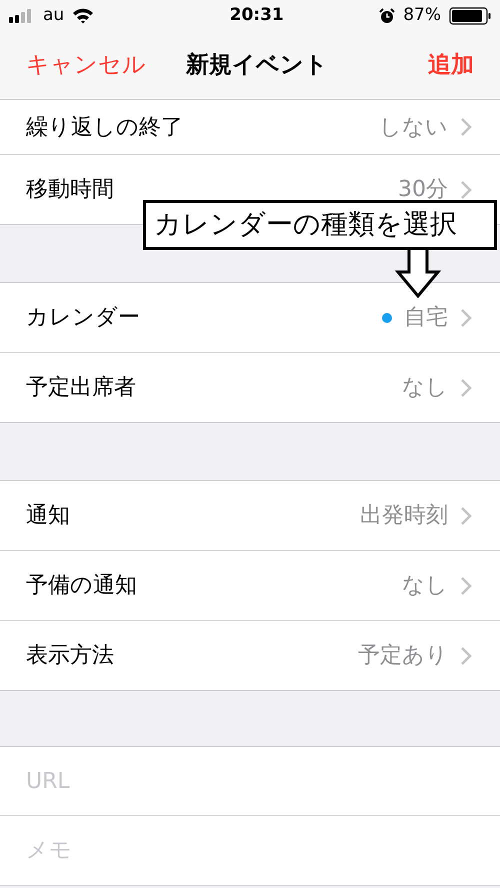 The image size is (500, 888). What do you see at coordinates (403, 656) in the screenshot?
I see `row-value: 予定あり` at bounding box center [403, 656].